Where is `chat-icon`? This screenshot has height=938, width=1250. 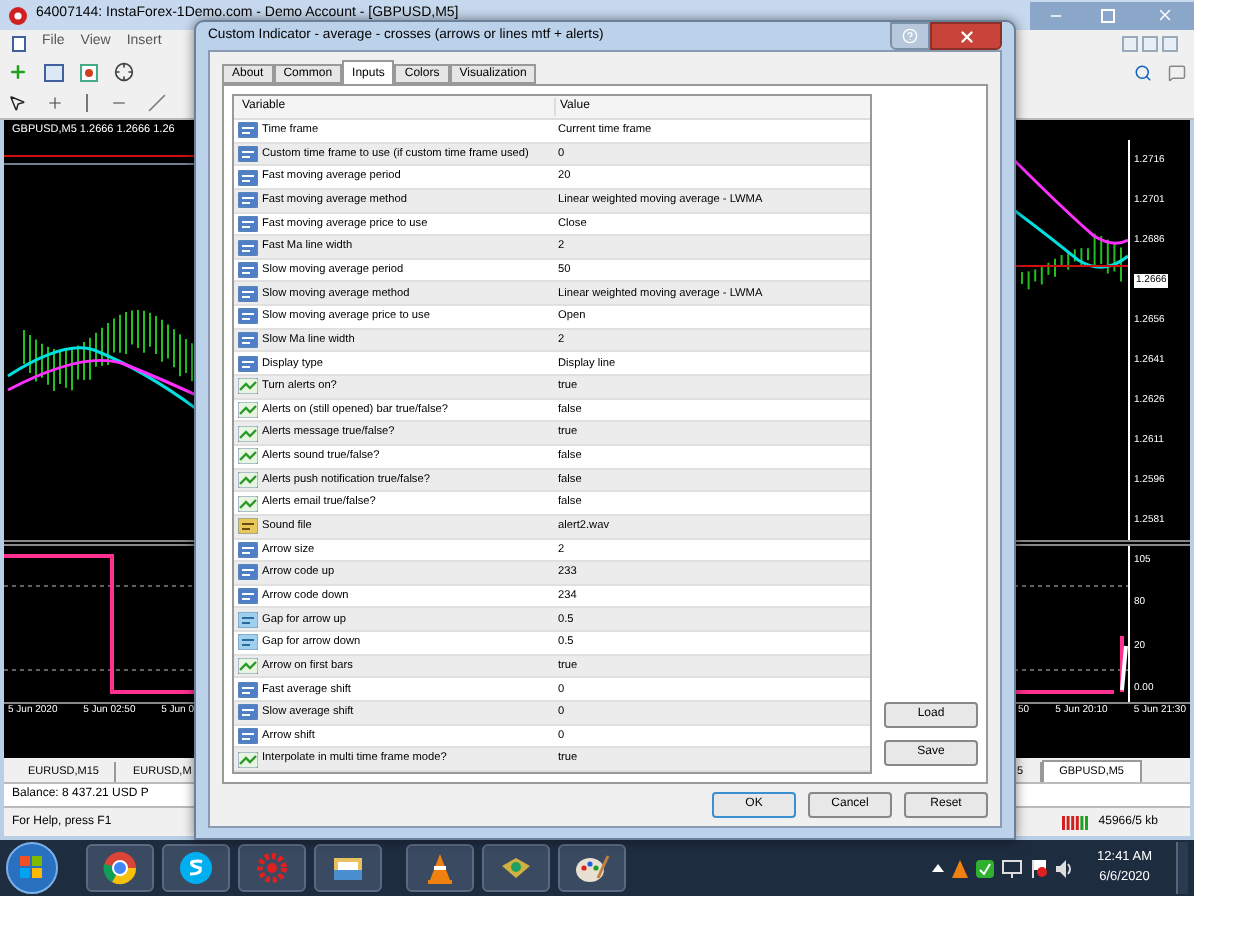 chat-icon is located at coordinates (1177, 72).